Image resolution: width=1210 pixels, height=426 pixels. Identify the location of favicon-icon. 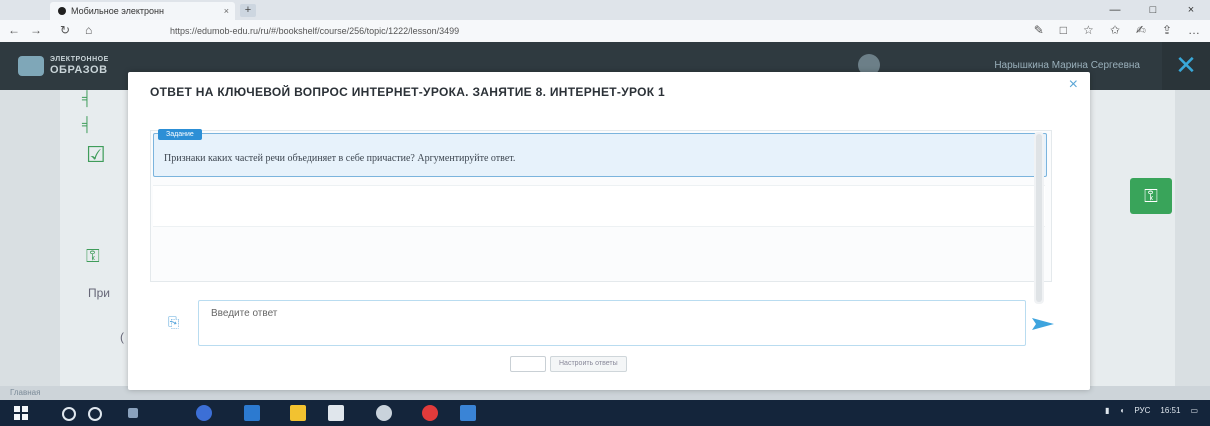
(62, 11).